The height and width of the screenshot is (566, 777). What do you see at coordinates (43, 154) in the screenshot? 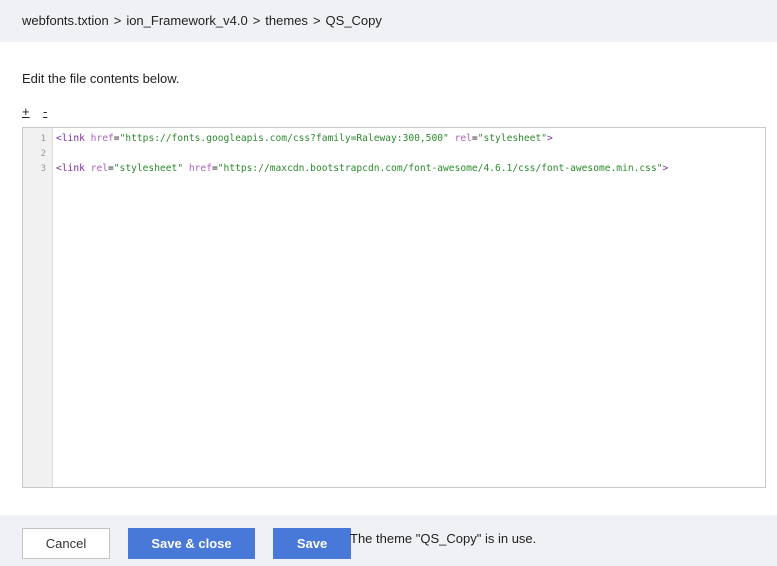
I see `line-number: 2` at bounding box center [43, 154].